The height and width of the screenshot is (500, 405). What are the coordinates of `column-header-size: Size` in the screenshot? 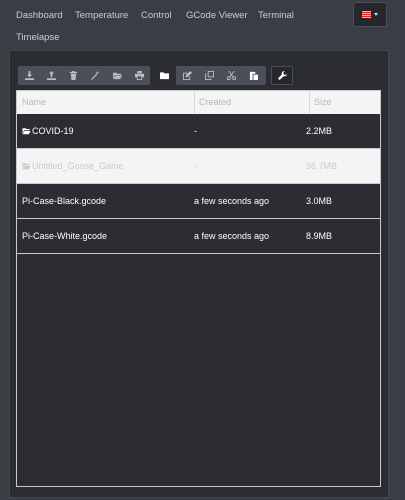 It's located at (320, 102).